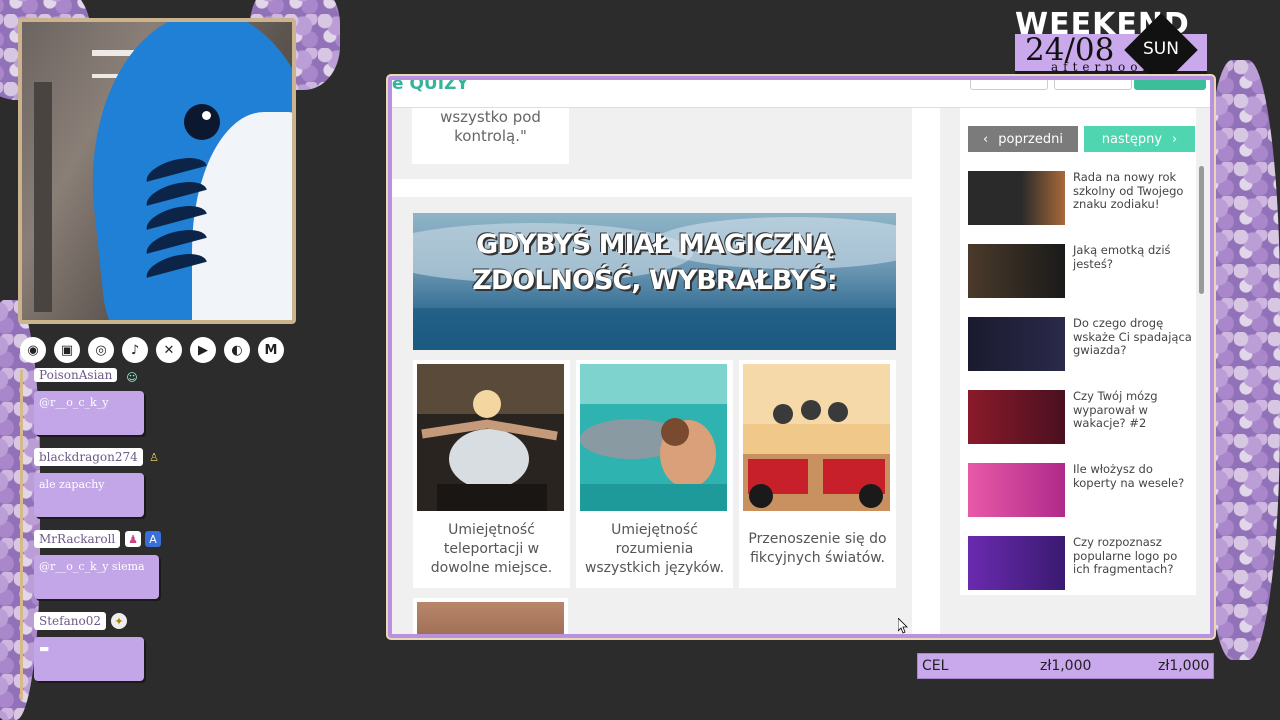 The width and height of the screenshot is (1280, 720). I want to click on related-quiz-item: Czy Twój mózg wyparował w wakacje? #2, so click(1083, 417).